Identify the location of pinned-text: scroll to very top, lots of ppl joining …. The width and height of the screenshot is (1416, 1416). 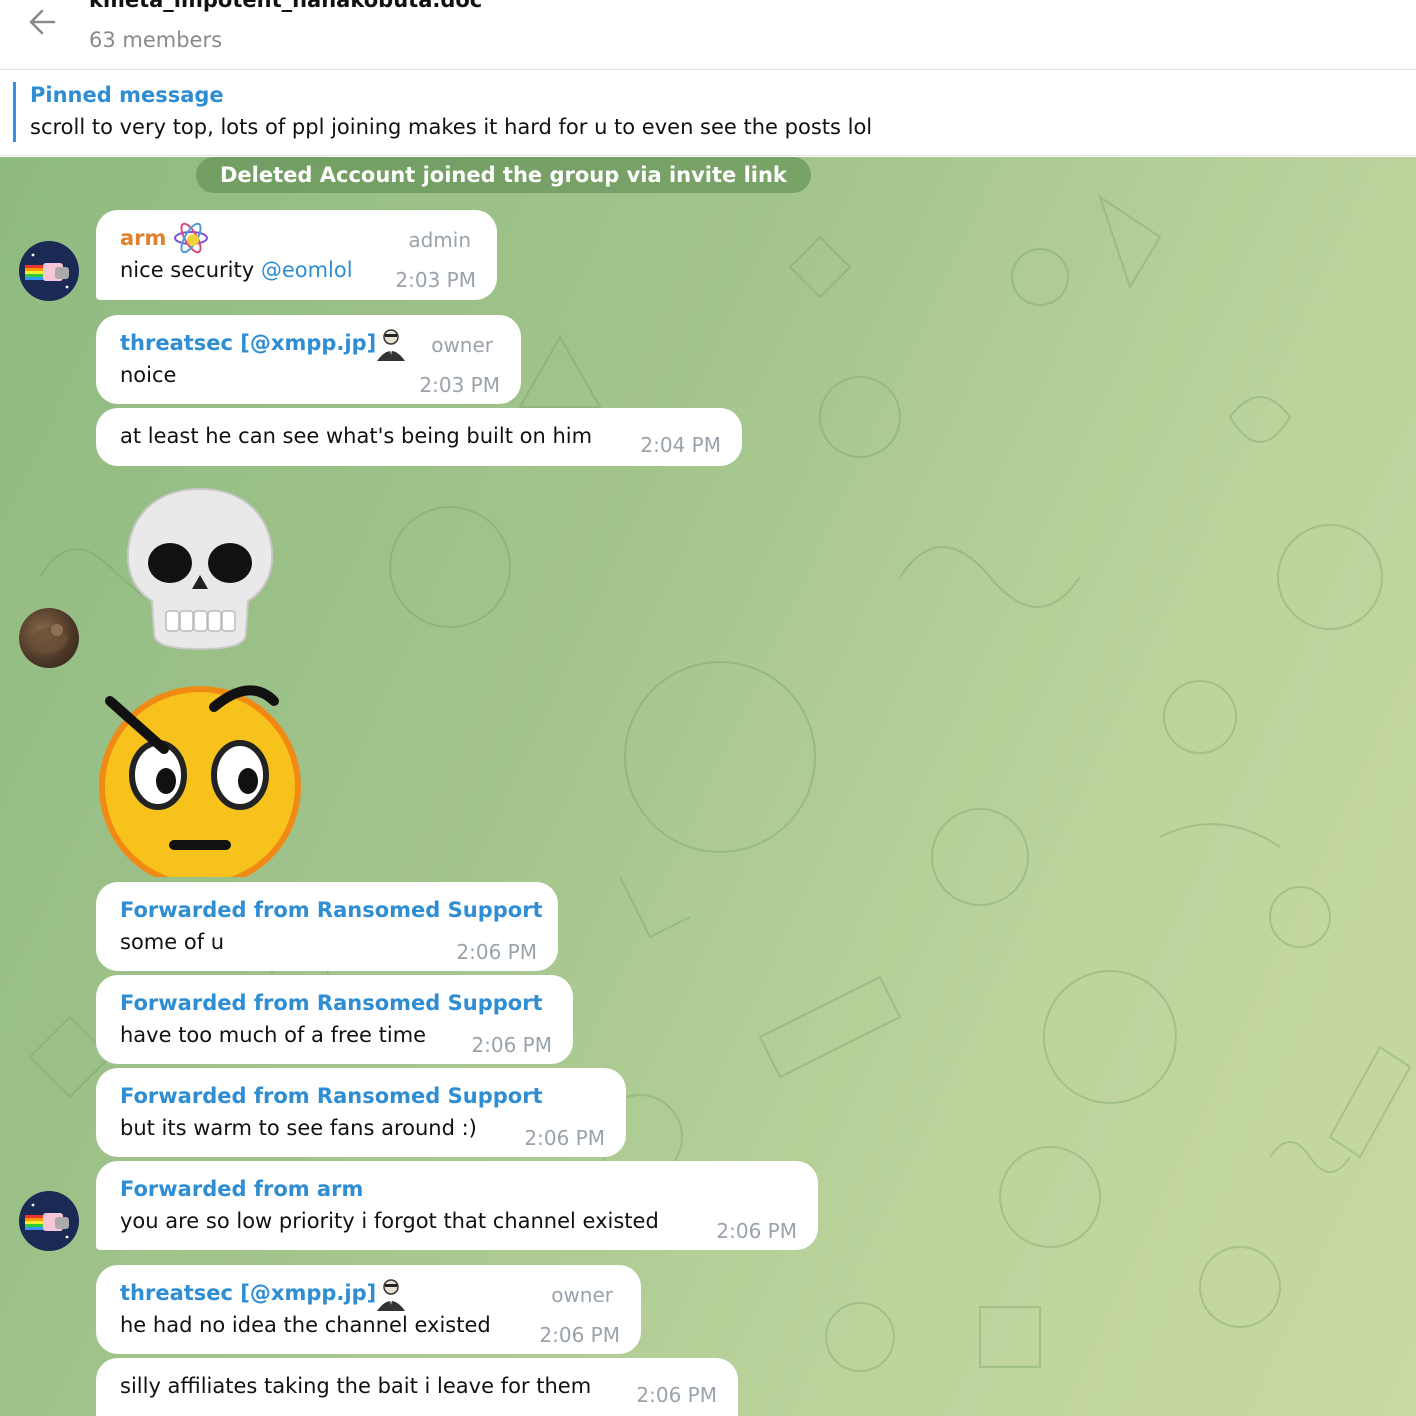
(451, 127).